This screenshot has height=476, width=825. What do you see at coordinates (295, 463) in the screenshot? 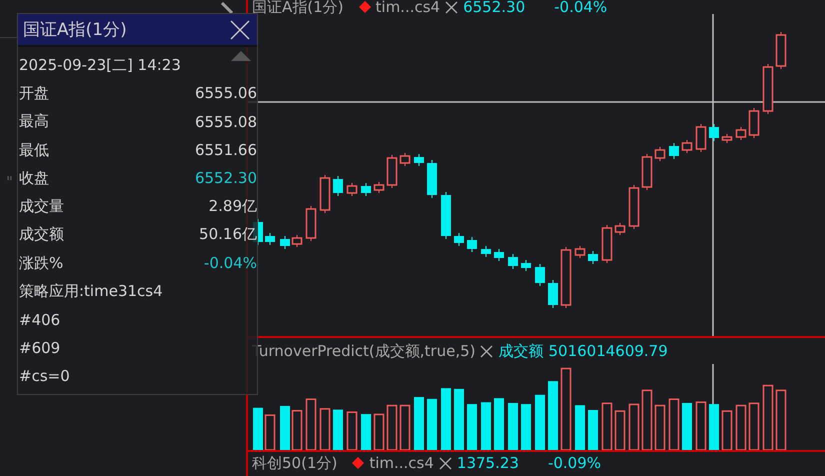
I see `chart-title: 科创50(1分)` at bounding box center [295, 463].